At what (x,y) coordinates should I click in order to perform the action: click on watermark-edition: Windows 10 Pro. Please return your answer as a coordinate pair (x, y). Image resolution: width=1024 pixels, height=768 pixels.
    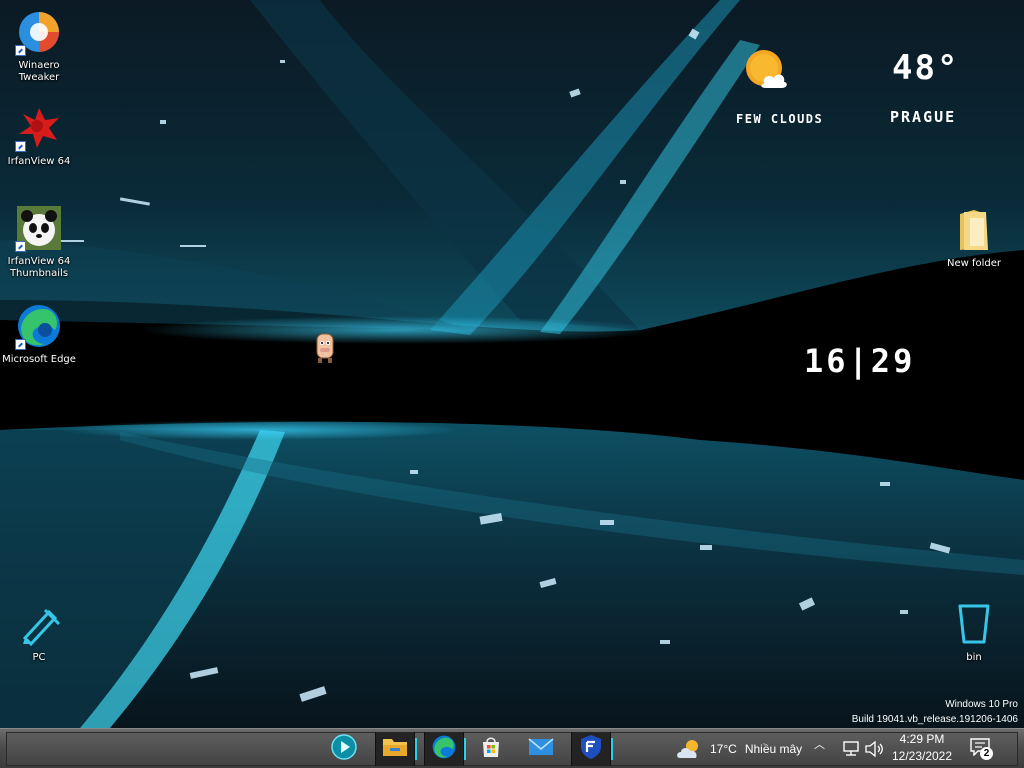
    Looking at the image, I should click on (981, 704).